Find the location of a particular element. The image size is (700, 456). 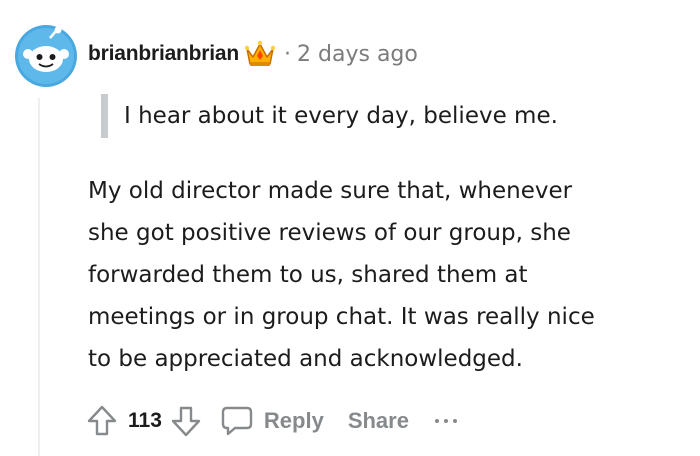

author-username: brianbrianbrian is located at coordinates (163, 54).